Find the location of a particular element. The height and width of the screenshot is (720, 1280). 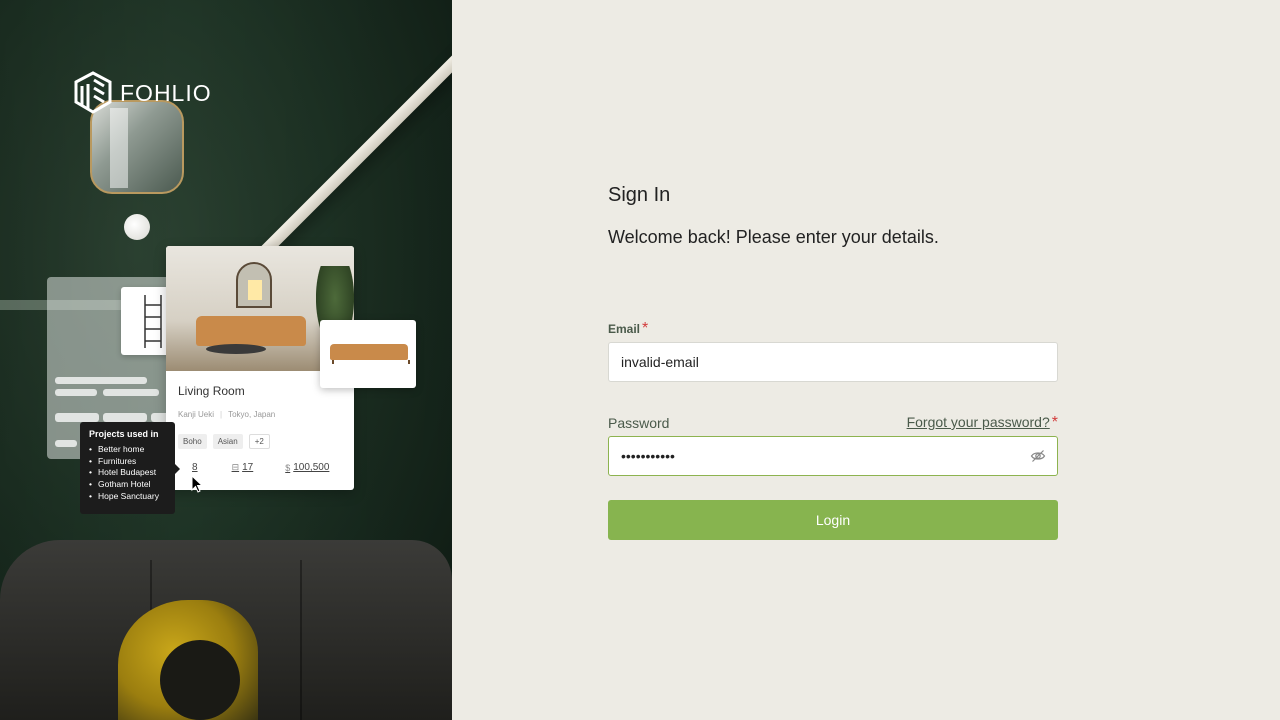

page-title: Sign In is located at coordinates (639, 195).